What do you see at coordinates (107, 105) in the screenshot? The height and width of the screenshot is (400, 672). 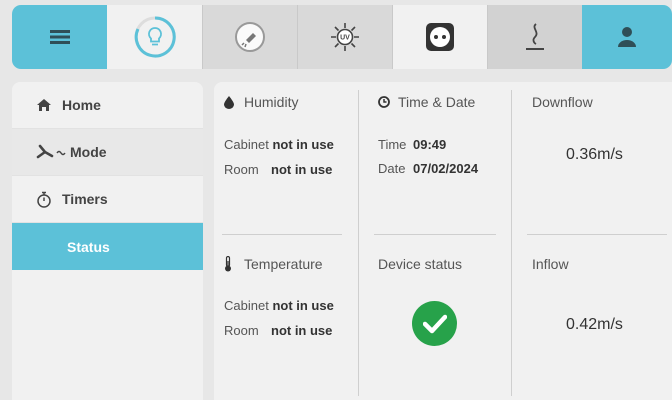 I see `sidebar-item-home: Home` at bounding box center [107, 105].